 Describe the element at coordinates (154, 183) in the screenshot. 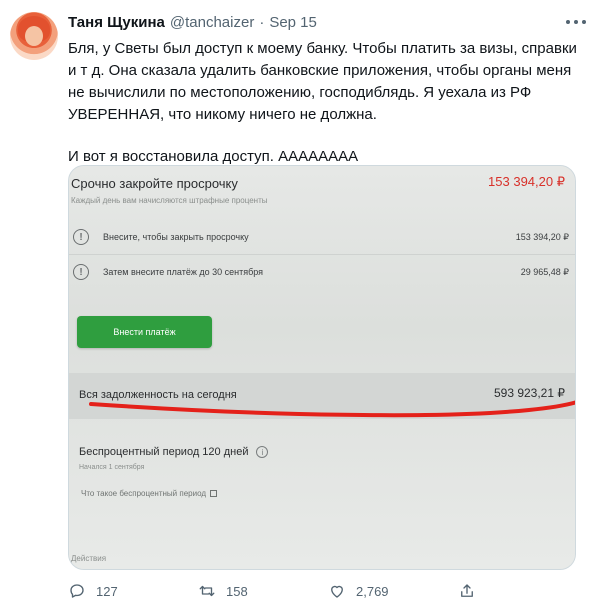

I see `photo-overdue-title: Срочно закройте просрочку` at that location.